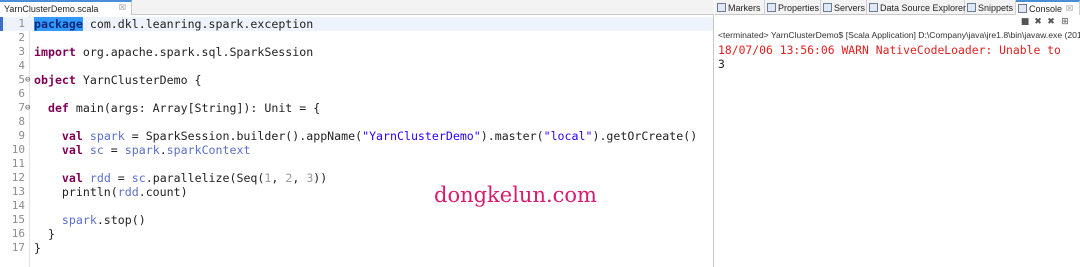 This screenshot has height=267, width=1080. I want to click on code-text: val sc = spark.sparkContext, so click(142, 150).